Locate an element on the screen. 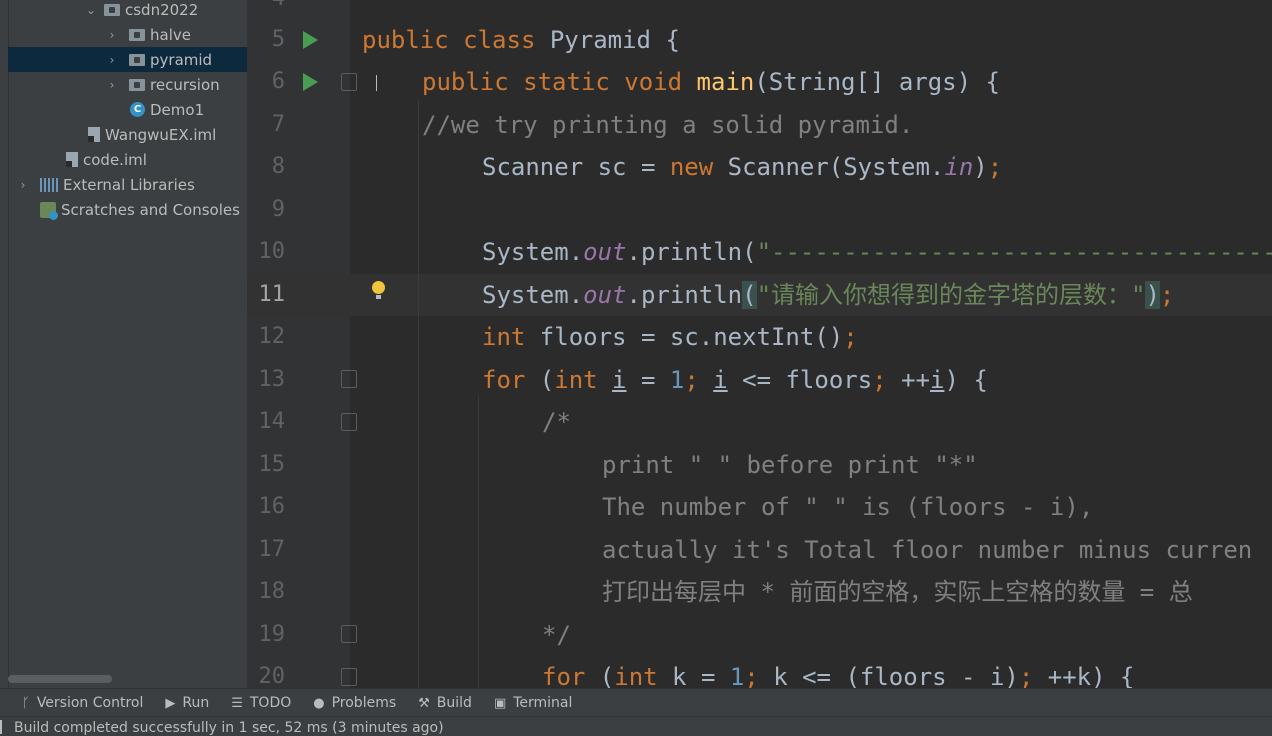  tab-run: ▶ Run is located at coordinates (187, 703).